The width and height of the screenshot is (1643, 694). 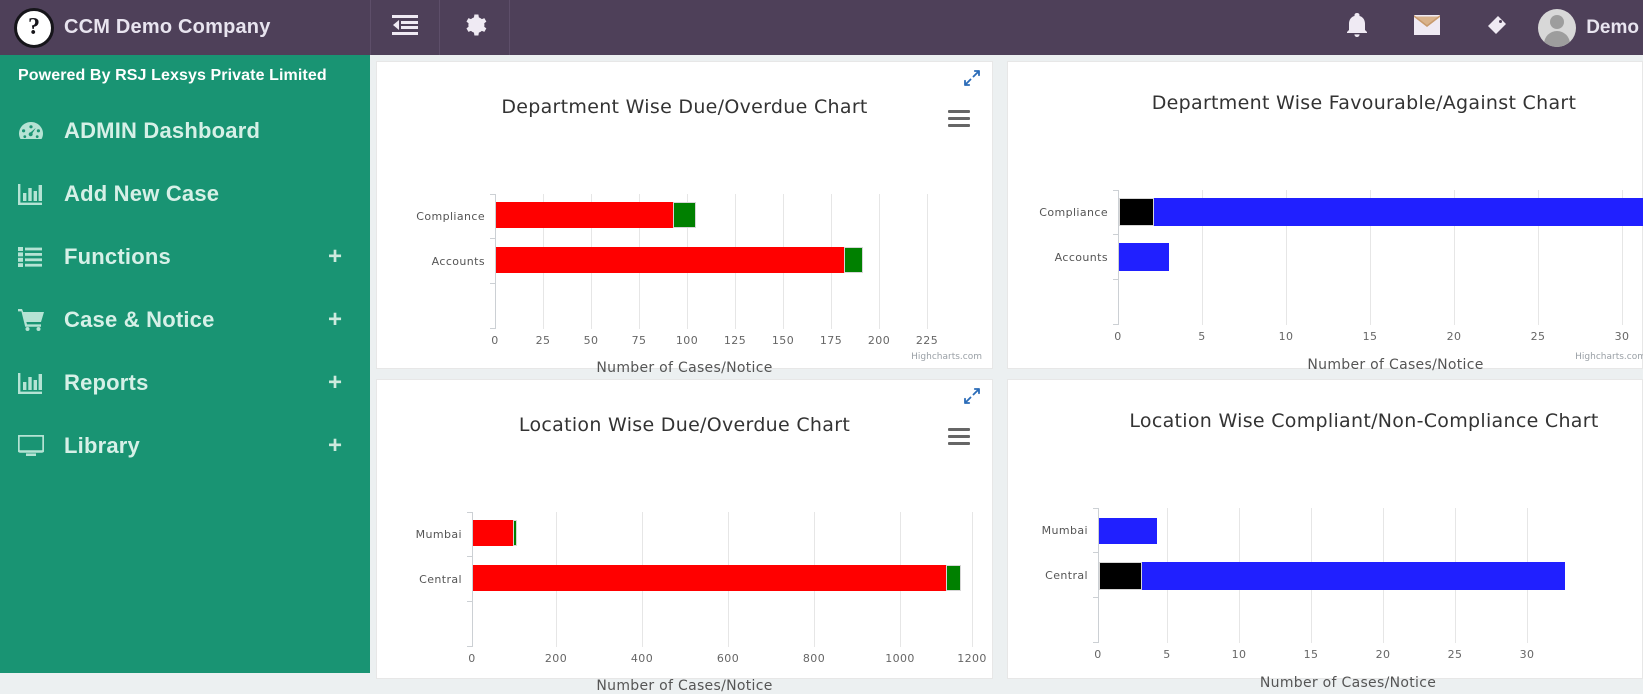 I want to click on cart-icon, so click(x=41, y=319).